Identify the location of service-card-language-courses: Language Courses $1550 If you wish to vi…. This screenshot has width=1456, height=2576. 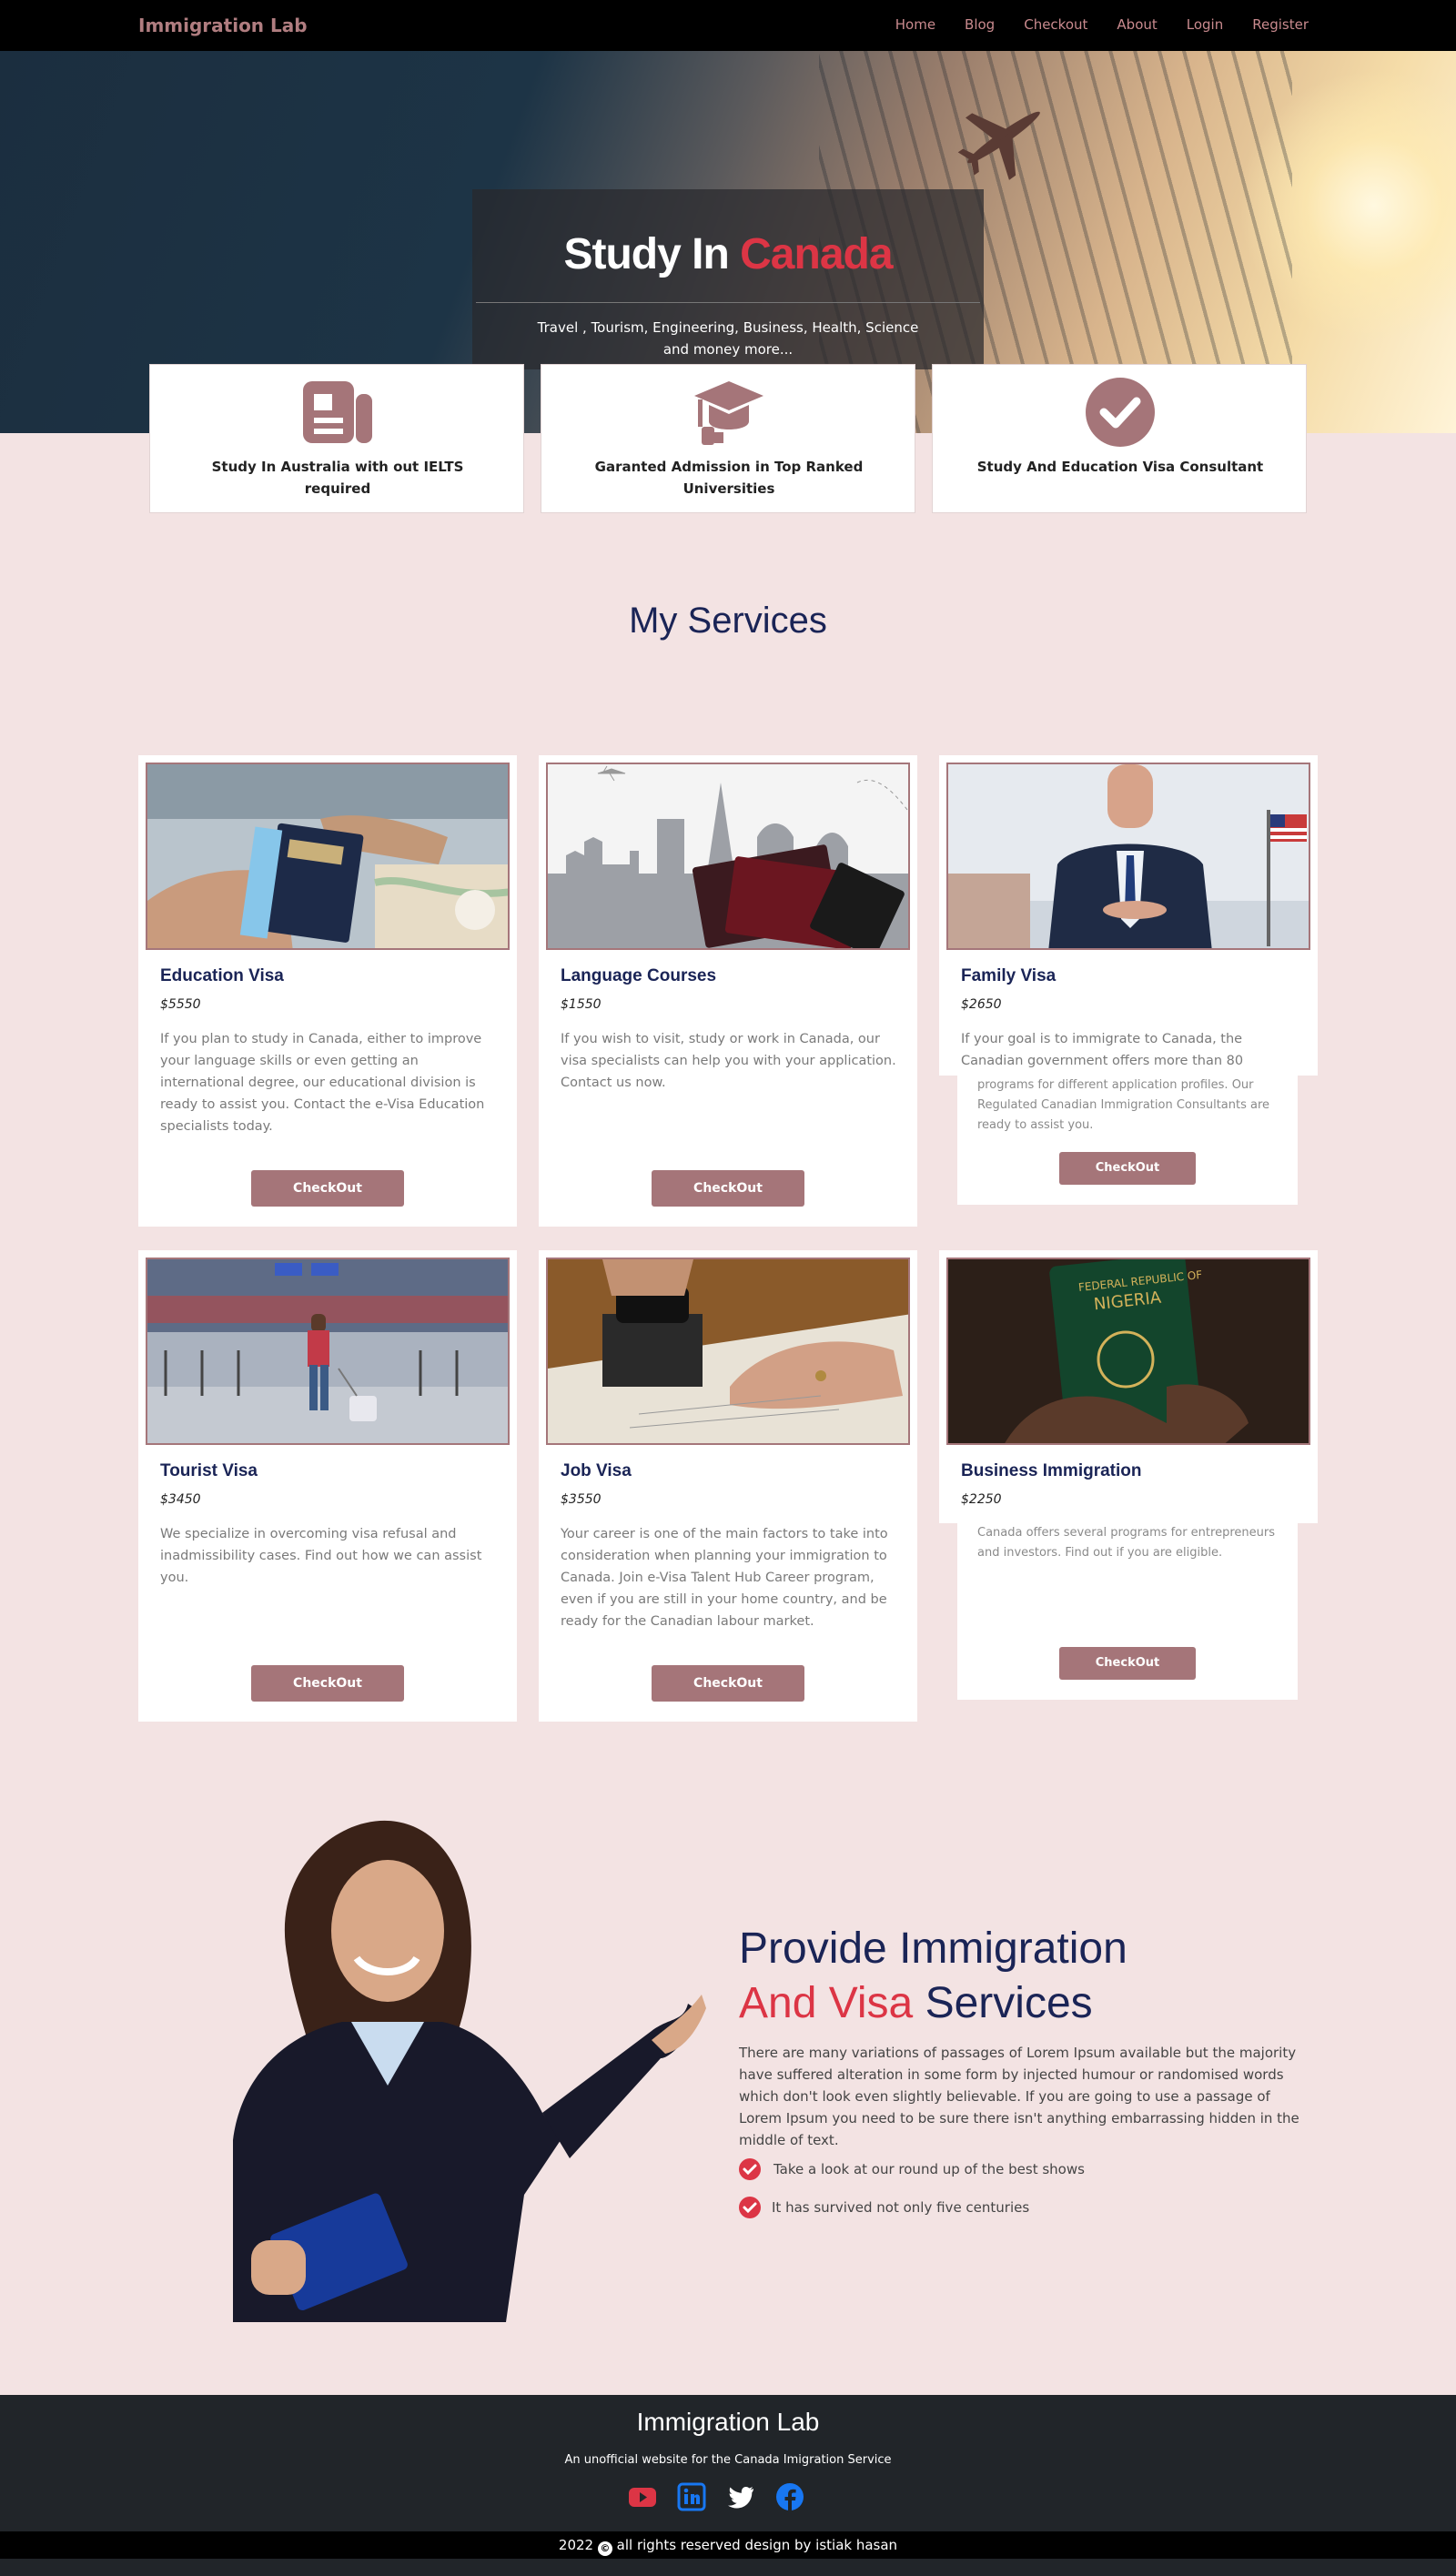
(728, 991).